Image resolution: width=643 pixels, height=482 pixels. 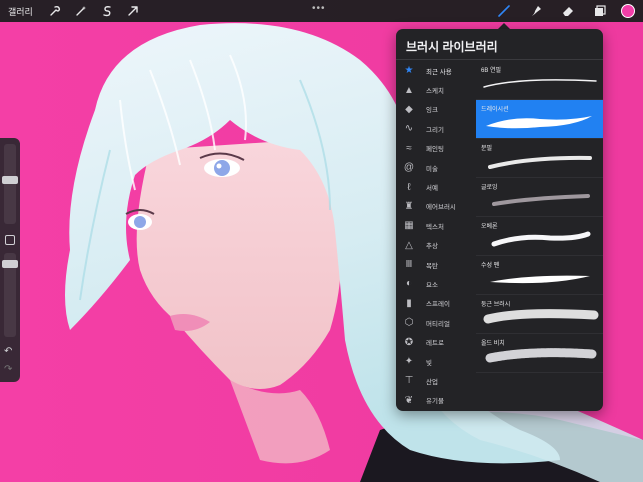 What do you see at coordinates (539, 119) in the screenshot?
I see `brush-item: 드레이시션` at bounding box center [539, 119].